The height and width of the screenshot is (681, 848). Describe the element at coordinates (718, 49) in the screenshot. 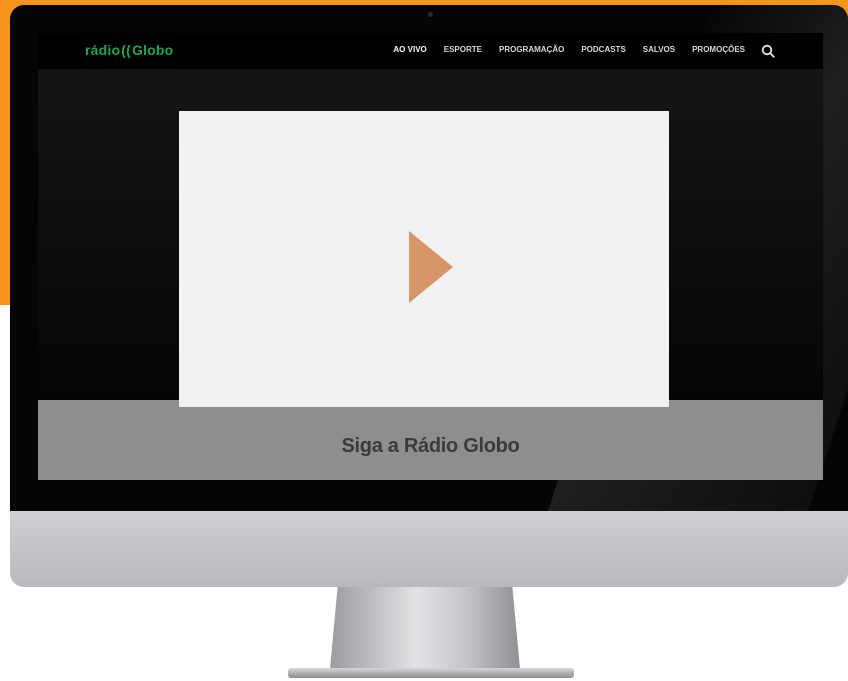

I see `nav-item-promocoes: PROMOÇÕES` at that location.